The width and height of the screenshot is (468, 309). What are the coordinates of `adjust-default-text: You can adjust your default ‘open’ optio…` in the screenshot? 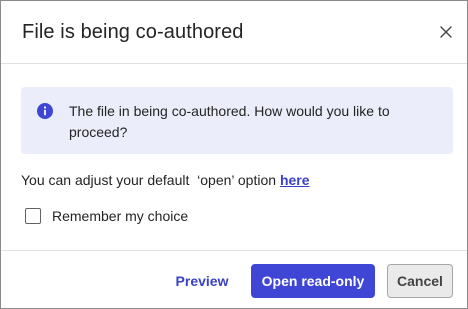 It's located at (165, 180).